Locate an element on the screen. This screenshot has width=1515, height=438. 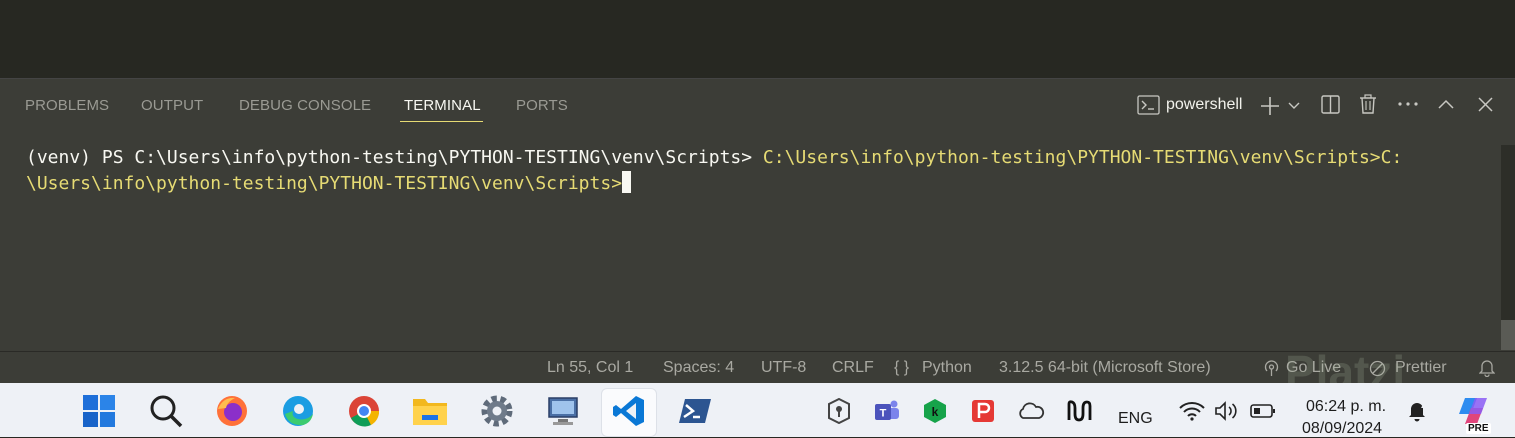
firefox-icon is located at coordinates (232, 411).